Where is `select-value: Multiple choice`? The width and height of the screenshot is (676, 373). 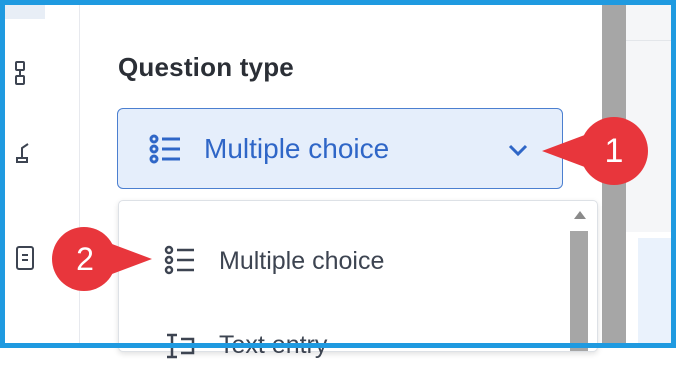 select-value: Multiple choice is located at coordinates (297, 148).